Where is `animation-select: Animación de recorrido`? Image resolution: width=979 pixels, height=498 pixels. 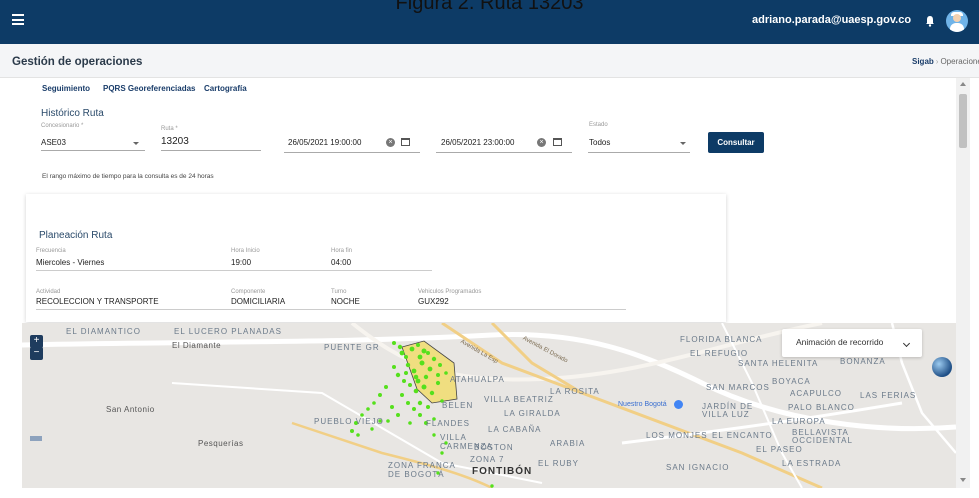 animation-select: Animación de recorrido is located at coordinates (852, 343).